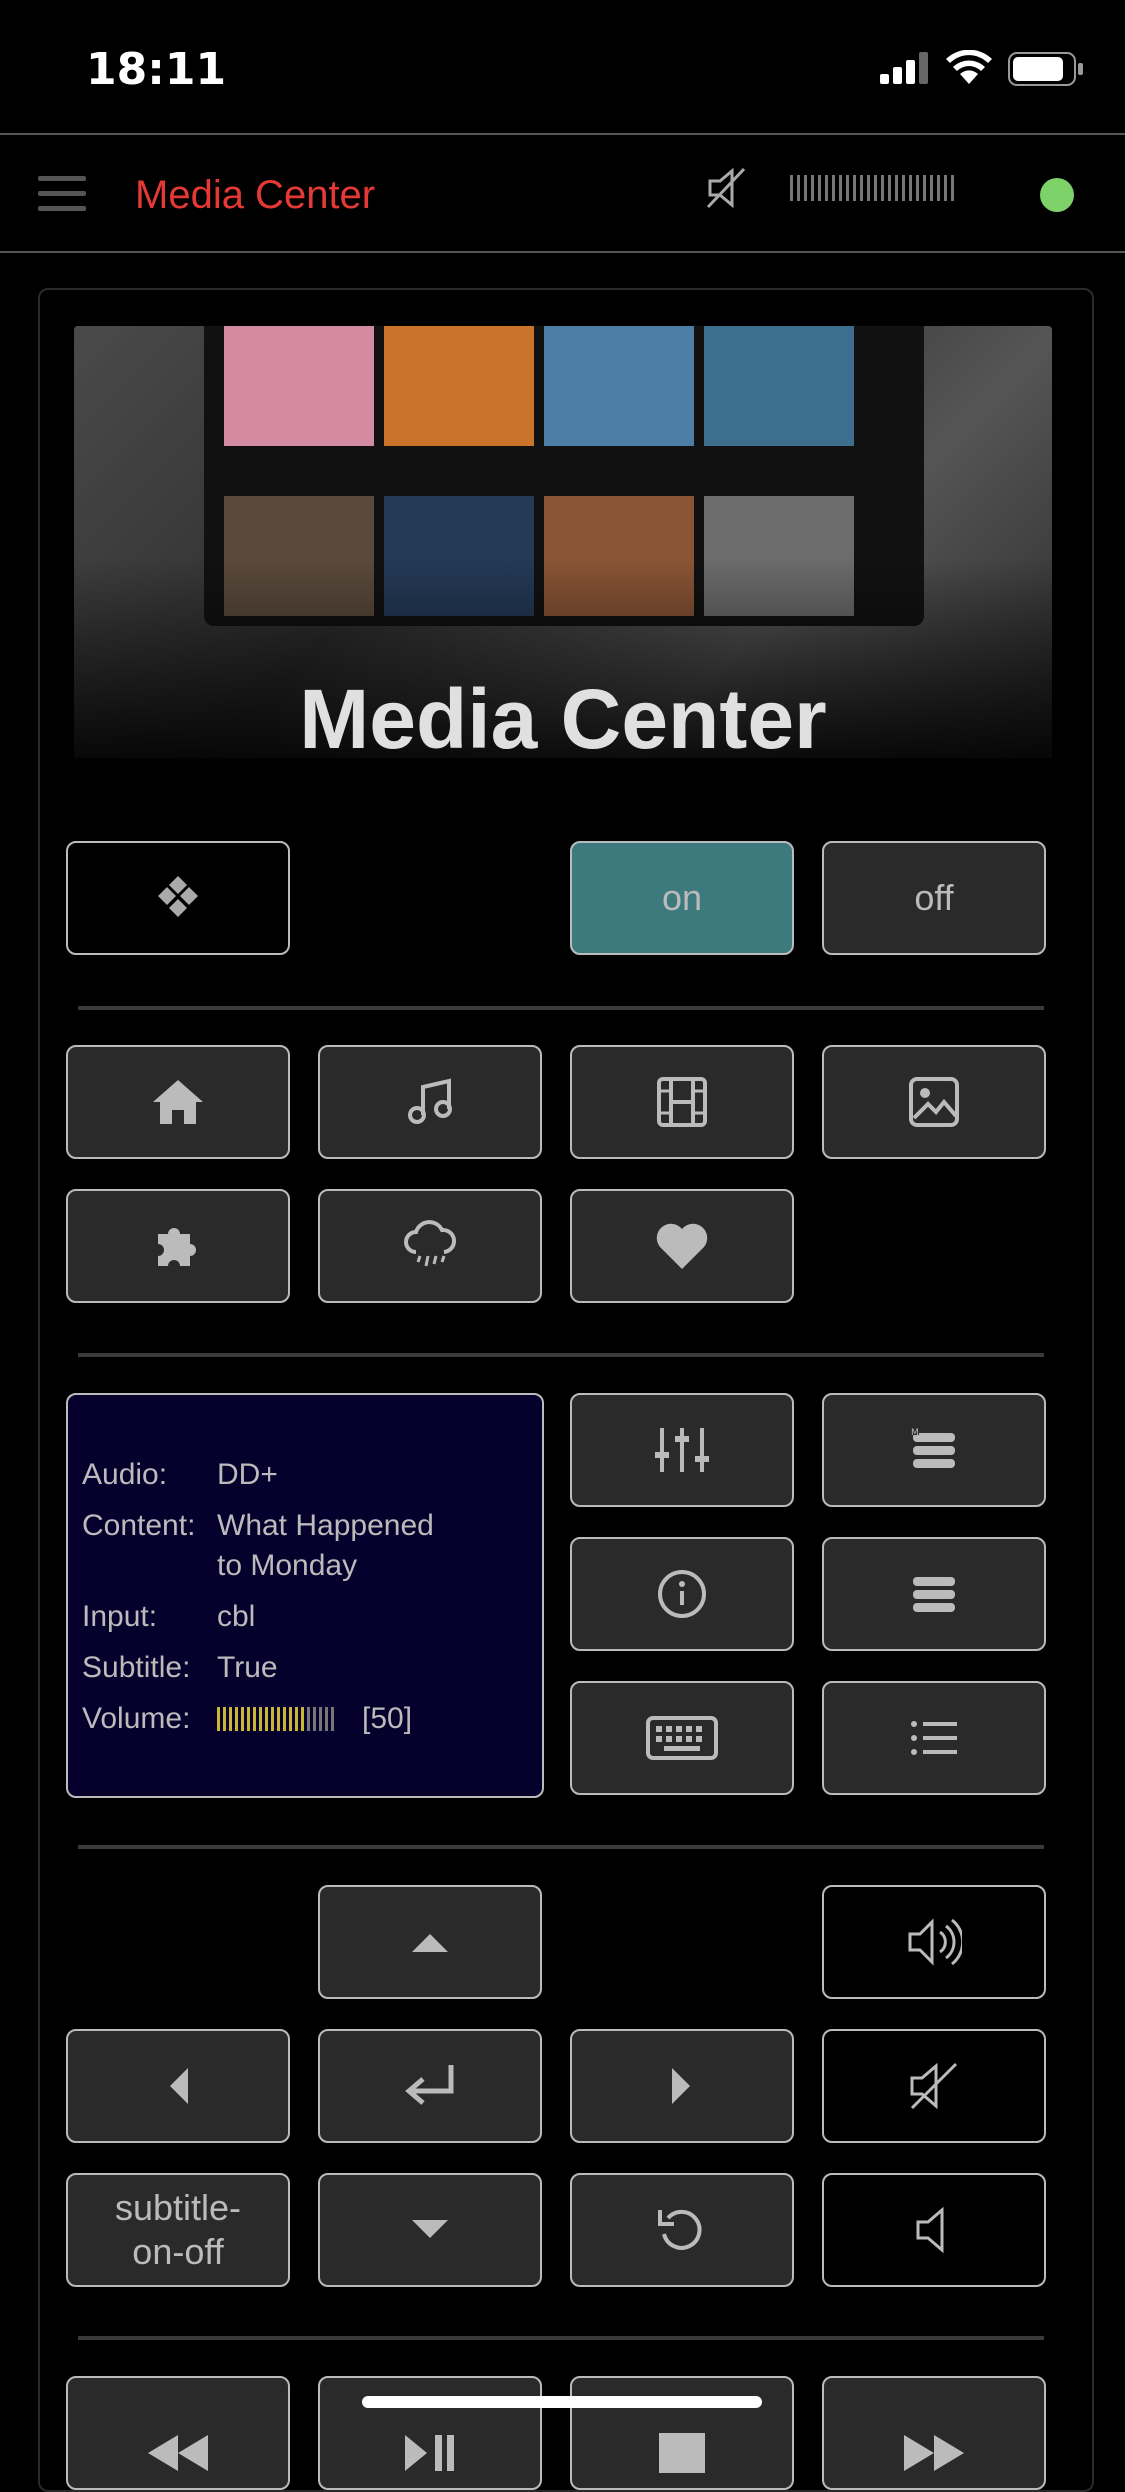  I want to click on list-icon, so click(934, 1594).